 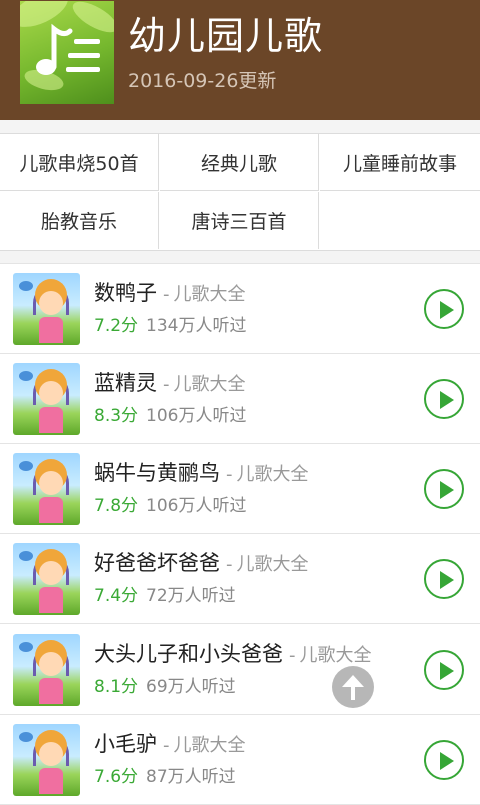 I want to click on song-score: 8.3分, so click(x=116, y=416).